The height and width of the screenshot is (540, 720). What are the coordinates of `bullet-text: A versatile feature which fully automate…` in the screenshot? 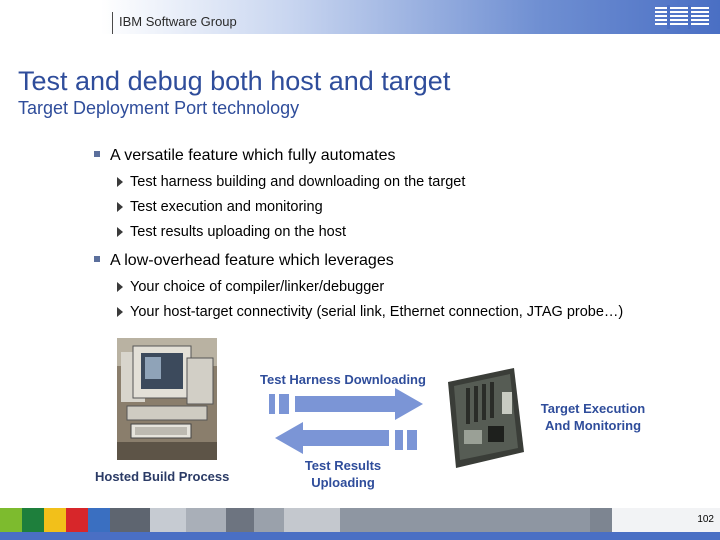 It's located at (253, 155).